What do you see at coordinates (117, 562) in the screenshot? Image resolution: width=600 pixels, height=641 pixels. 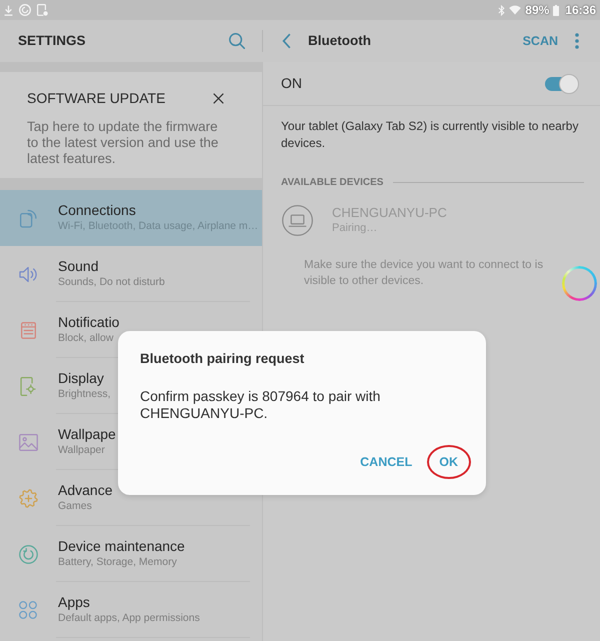 I see `menu-item-subtitle: Battery, Storage, Memory` at bounding box center [117, 562].